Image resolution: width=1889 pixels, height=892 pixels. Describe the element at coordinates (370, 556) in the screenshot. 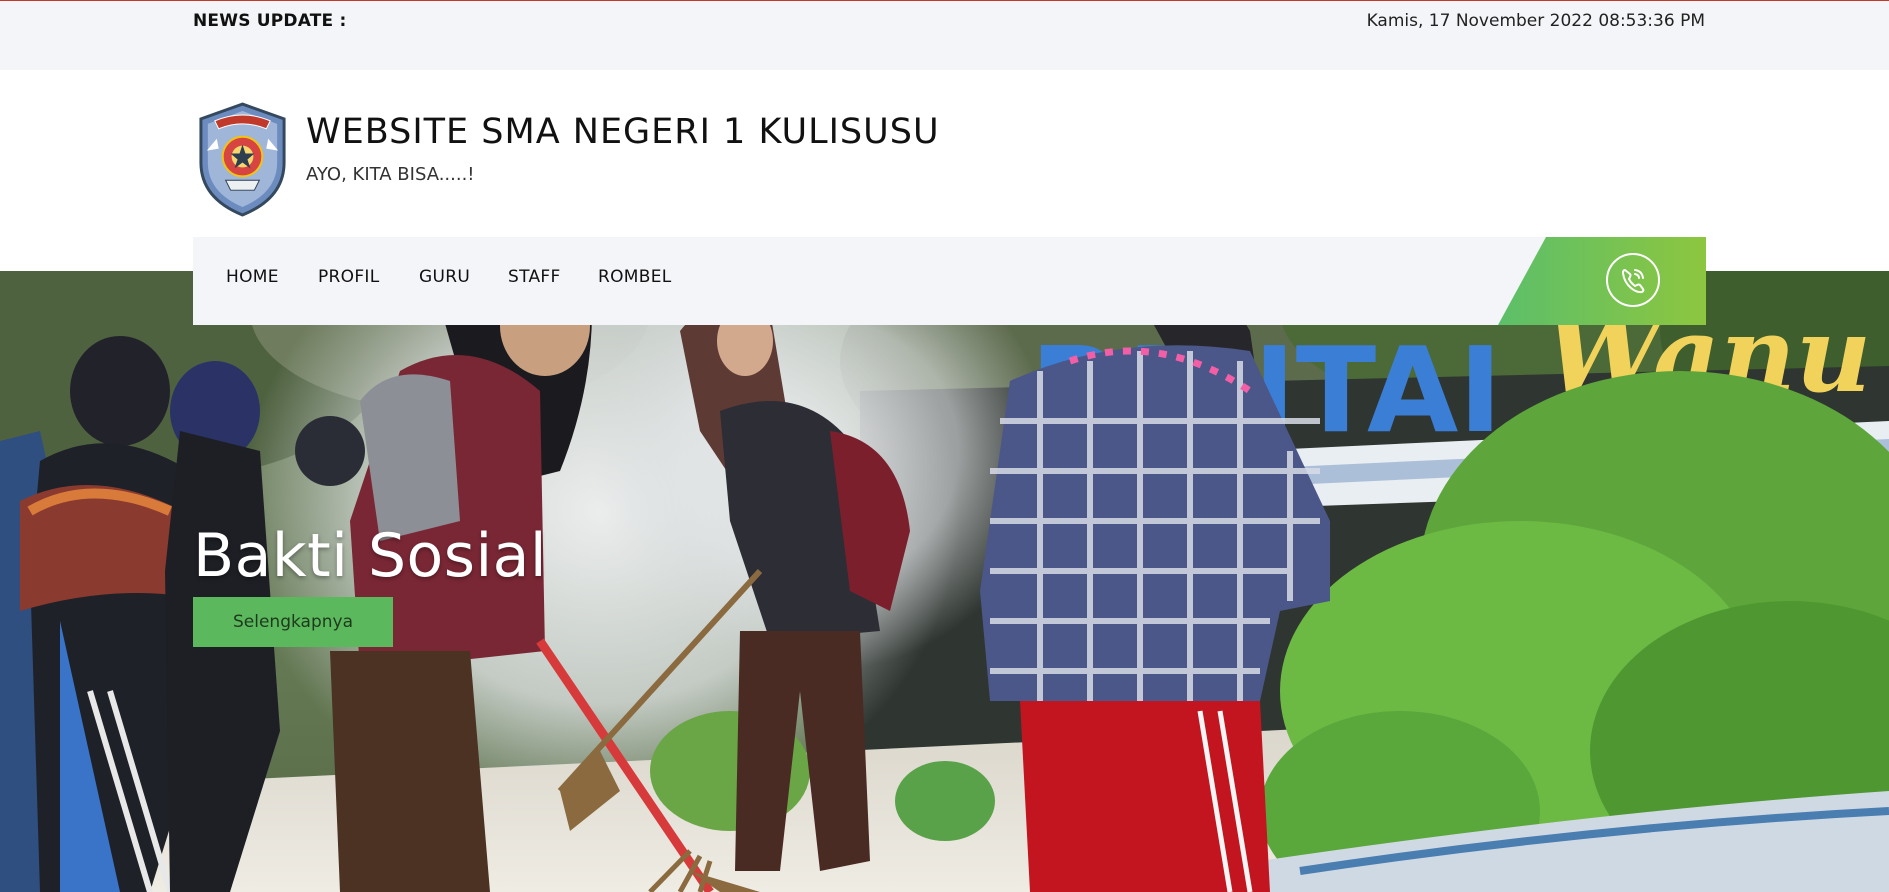

I see `hero-slide-title: Bakti Sosial` at that location.